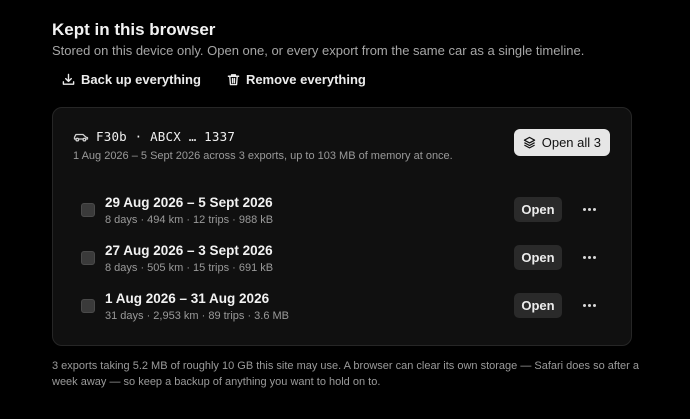 The height and width of the screenshot is (419, 690). What do you see at coordinates (189, 220) in the screenshot?
I see `export-stats: 8 days · 494 km · 12 trips · 988 kB` at bounding box center [189, 220].